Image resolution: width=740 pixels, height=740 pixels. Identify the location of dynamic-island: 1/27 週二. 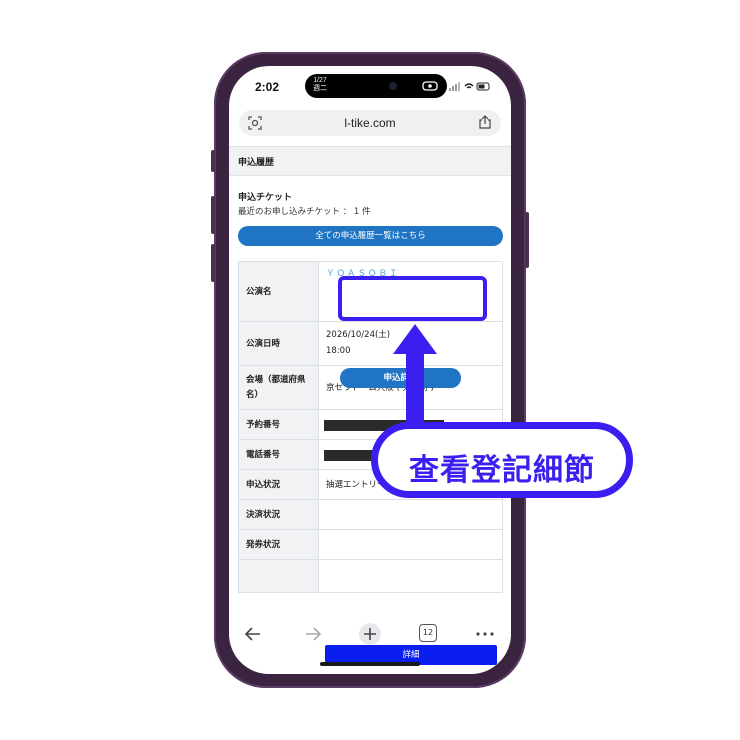
(376, 86).